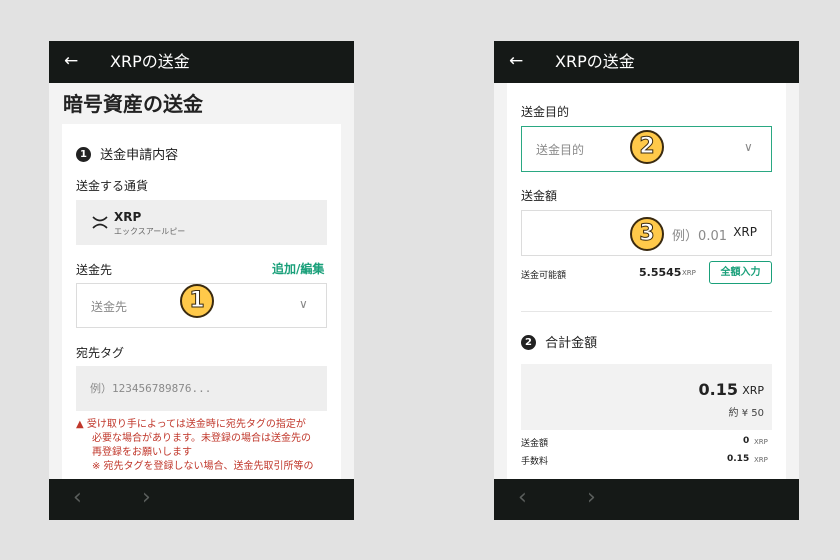  Describe the element at coordinates (746, 441) in the screenshot. I see `breakdown-send-amount-value: 0` at that location.